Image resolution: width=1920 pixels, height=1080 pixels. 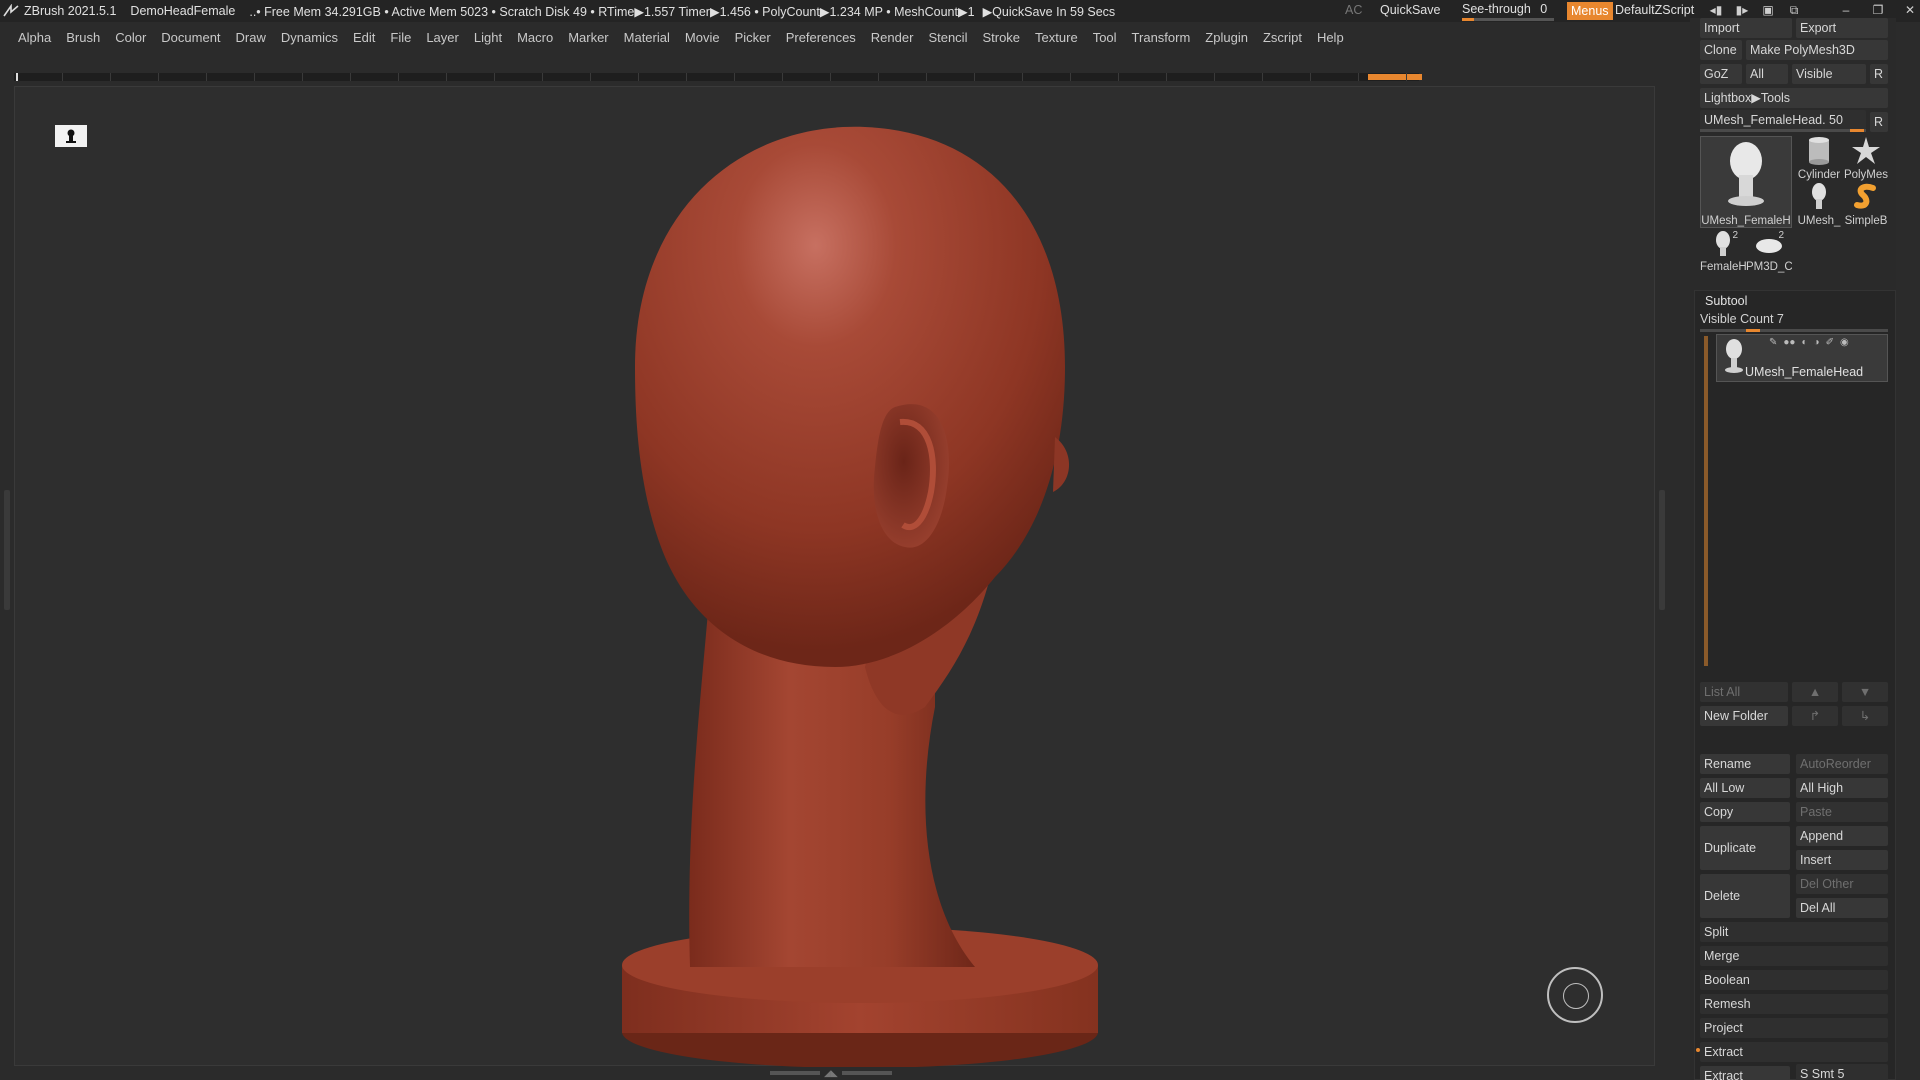 What do you see at coordinates (1866, 205) in the screenshot?
I see `tool-thumb-simplebrush: SimpleB` at bounding box center [1866, 205].